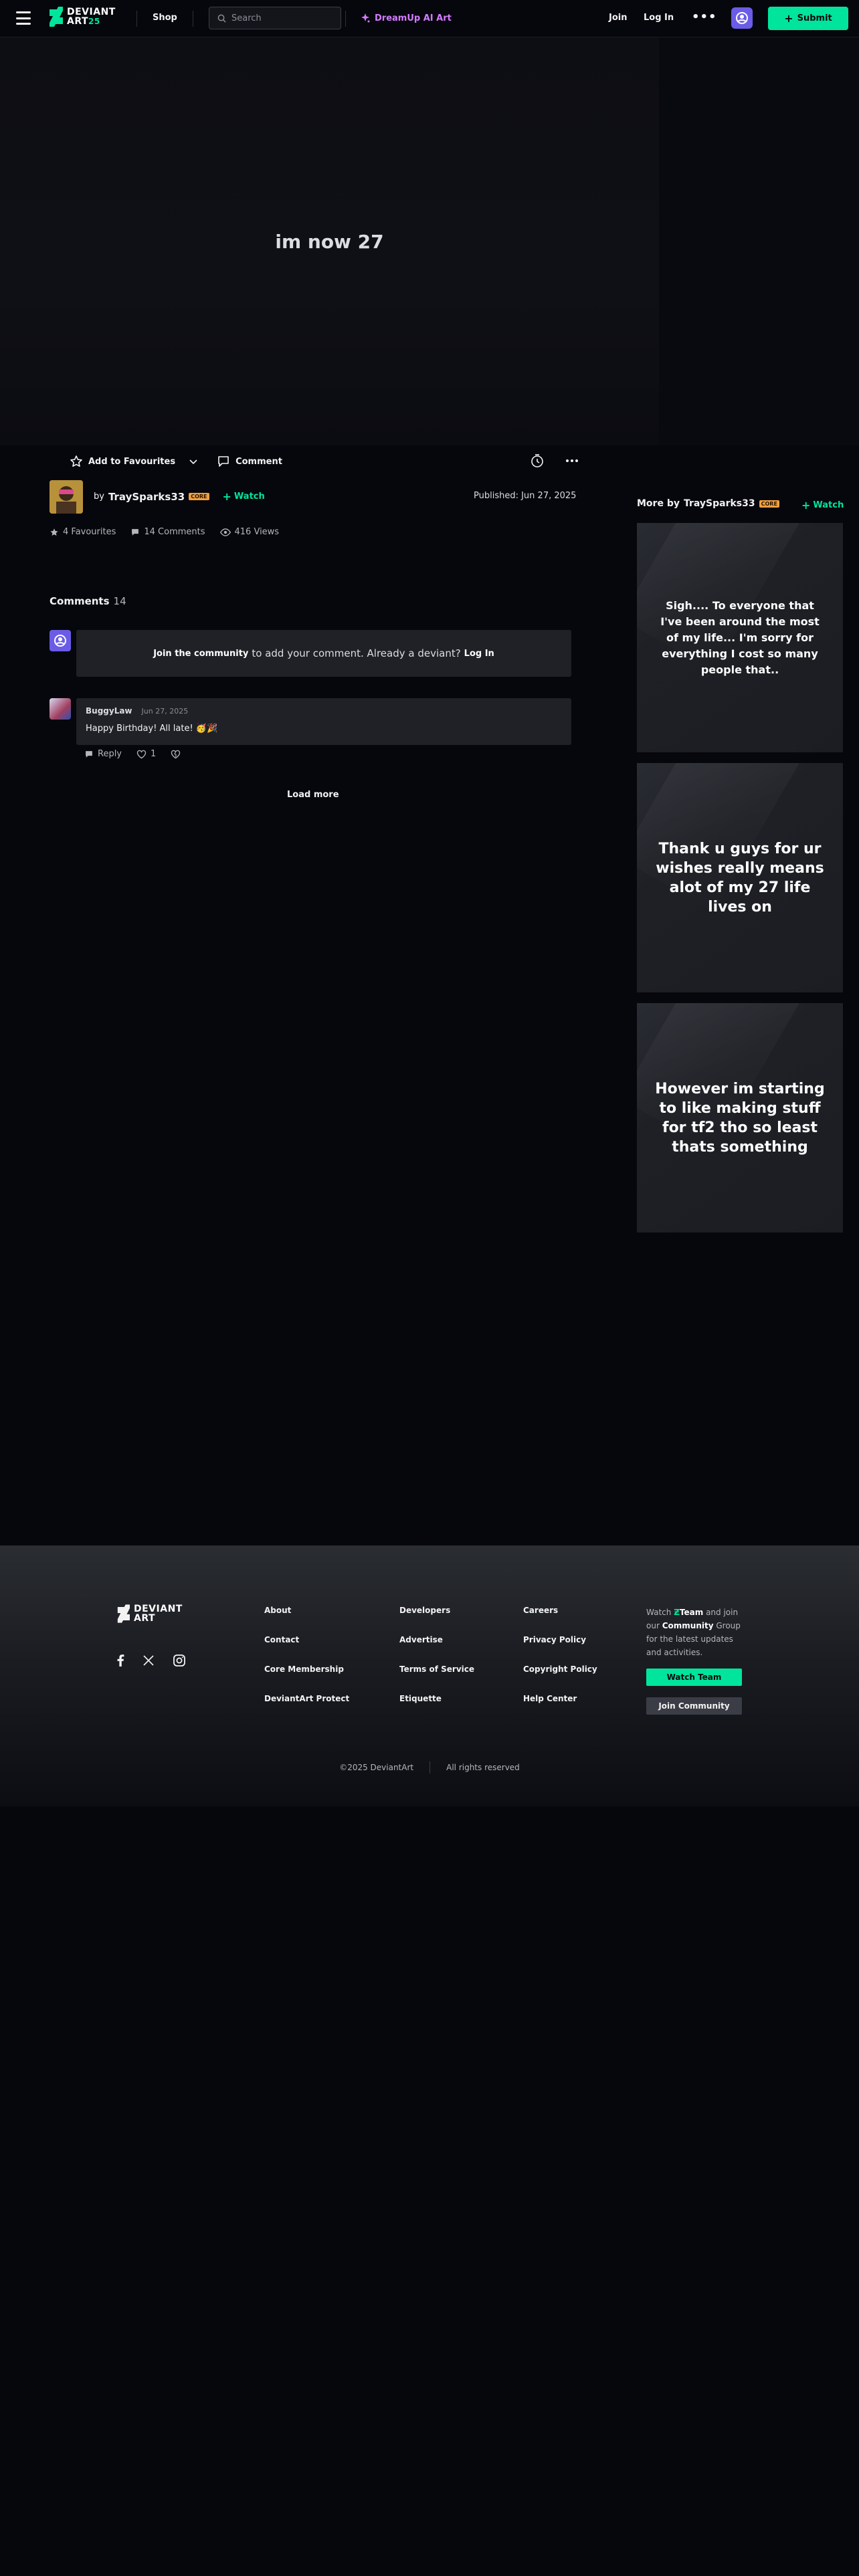 The height and width of the screenshot is (2576, 859). What do you see at coordinates (814, 18) in the screenshot?
I see `submit-label: Submit` at bounding box center [814, 18].